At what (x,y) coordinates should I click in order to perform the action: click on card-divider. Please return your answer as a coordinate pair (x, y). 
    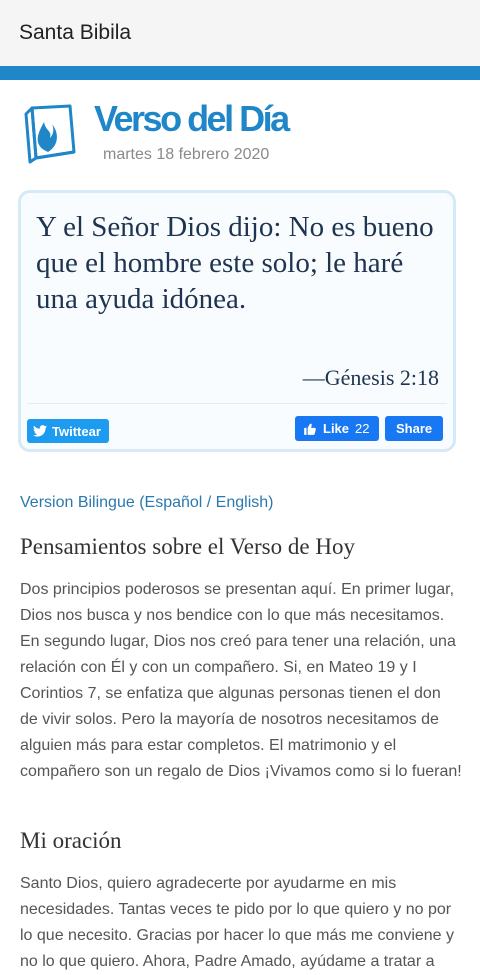
    Looking at the image, I should click on (237, 403).